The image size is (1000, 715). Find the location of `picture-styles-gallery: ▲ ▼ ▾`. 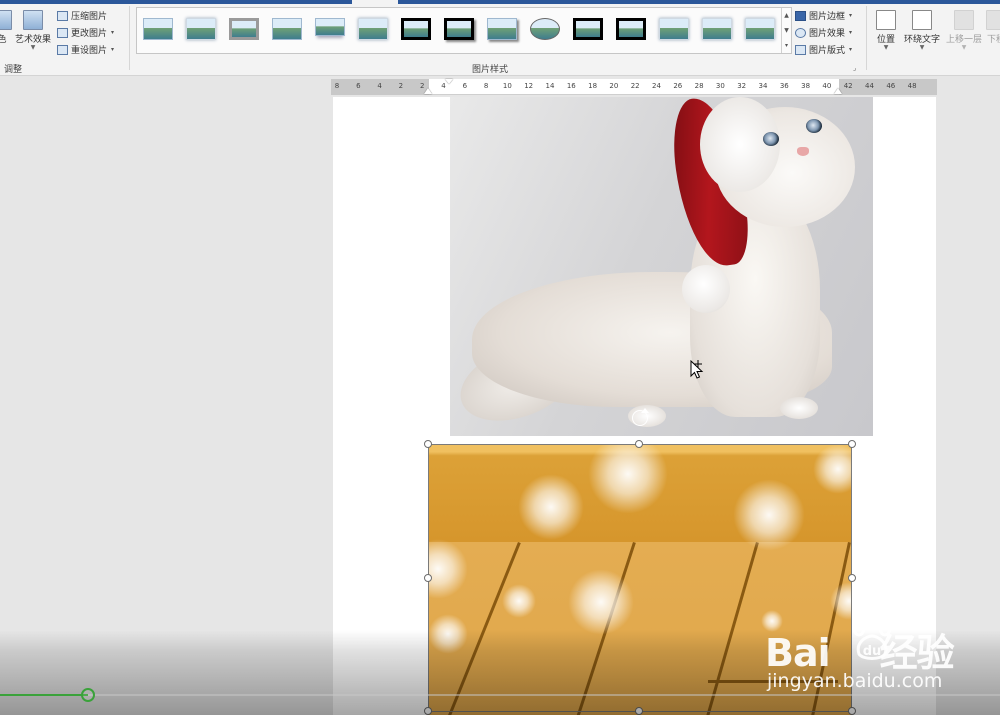

picture-styles-gallery: ▲ ▼ ▾ is located at coordinates (464, 30).